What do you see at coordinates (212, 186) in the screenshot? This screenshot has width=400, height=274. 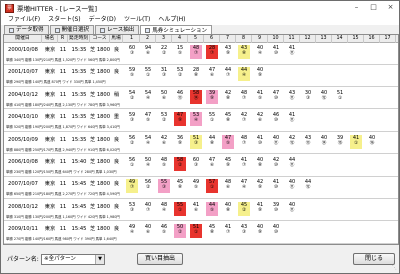 I see `horse-cell: 57 ①` at bounding box center [212, 186].